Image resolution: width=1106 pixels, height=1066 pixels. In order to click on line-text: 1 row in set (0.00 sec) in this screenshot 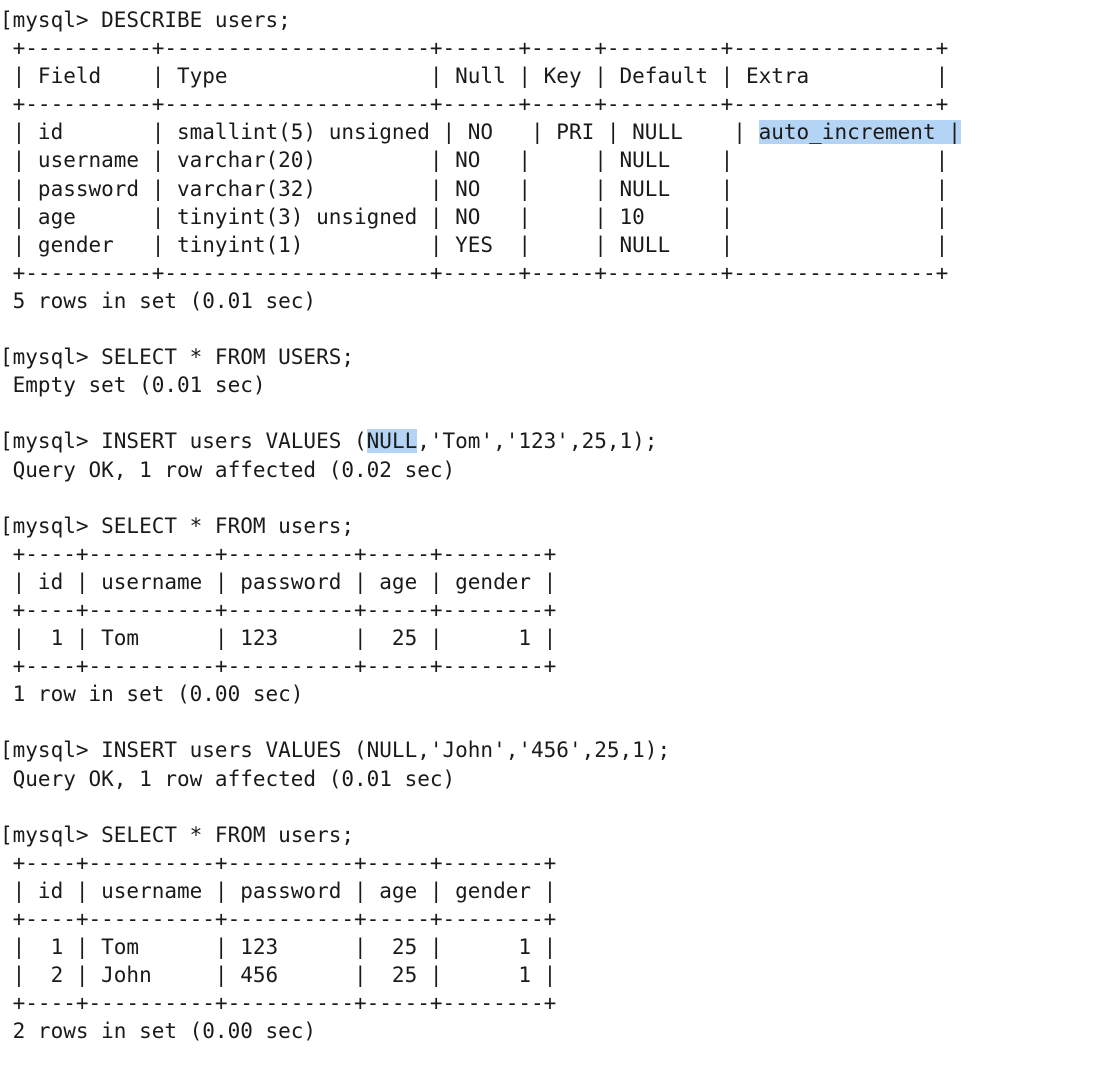, I will do `click(152, 694)`.